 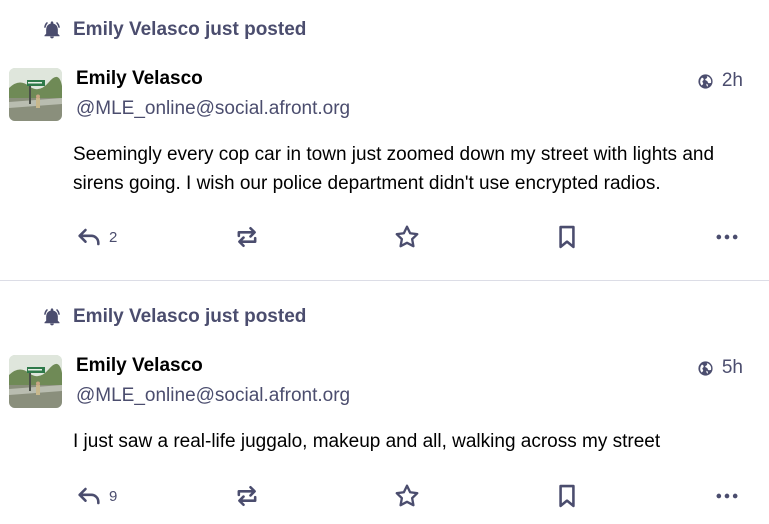 I want to click on status-timestamp: 5h, so click(x=720, y=368).